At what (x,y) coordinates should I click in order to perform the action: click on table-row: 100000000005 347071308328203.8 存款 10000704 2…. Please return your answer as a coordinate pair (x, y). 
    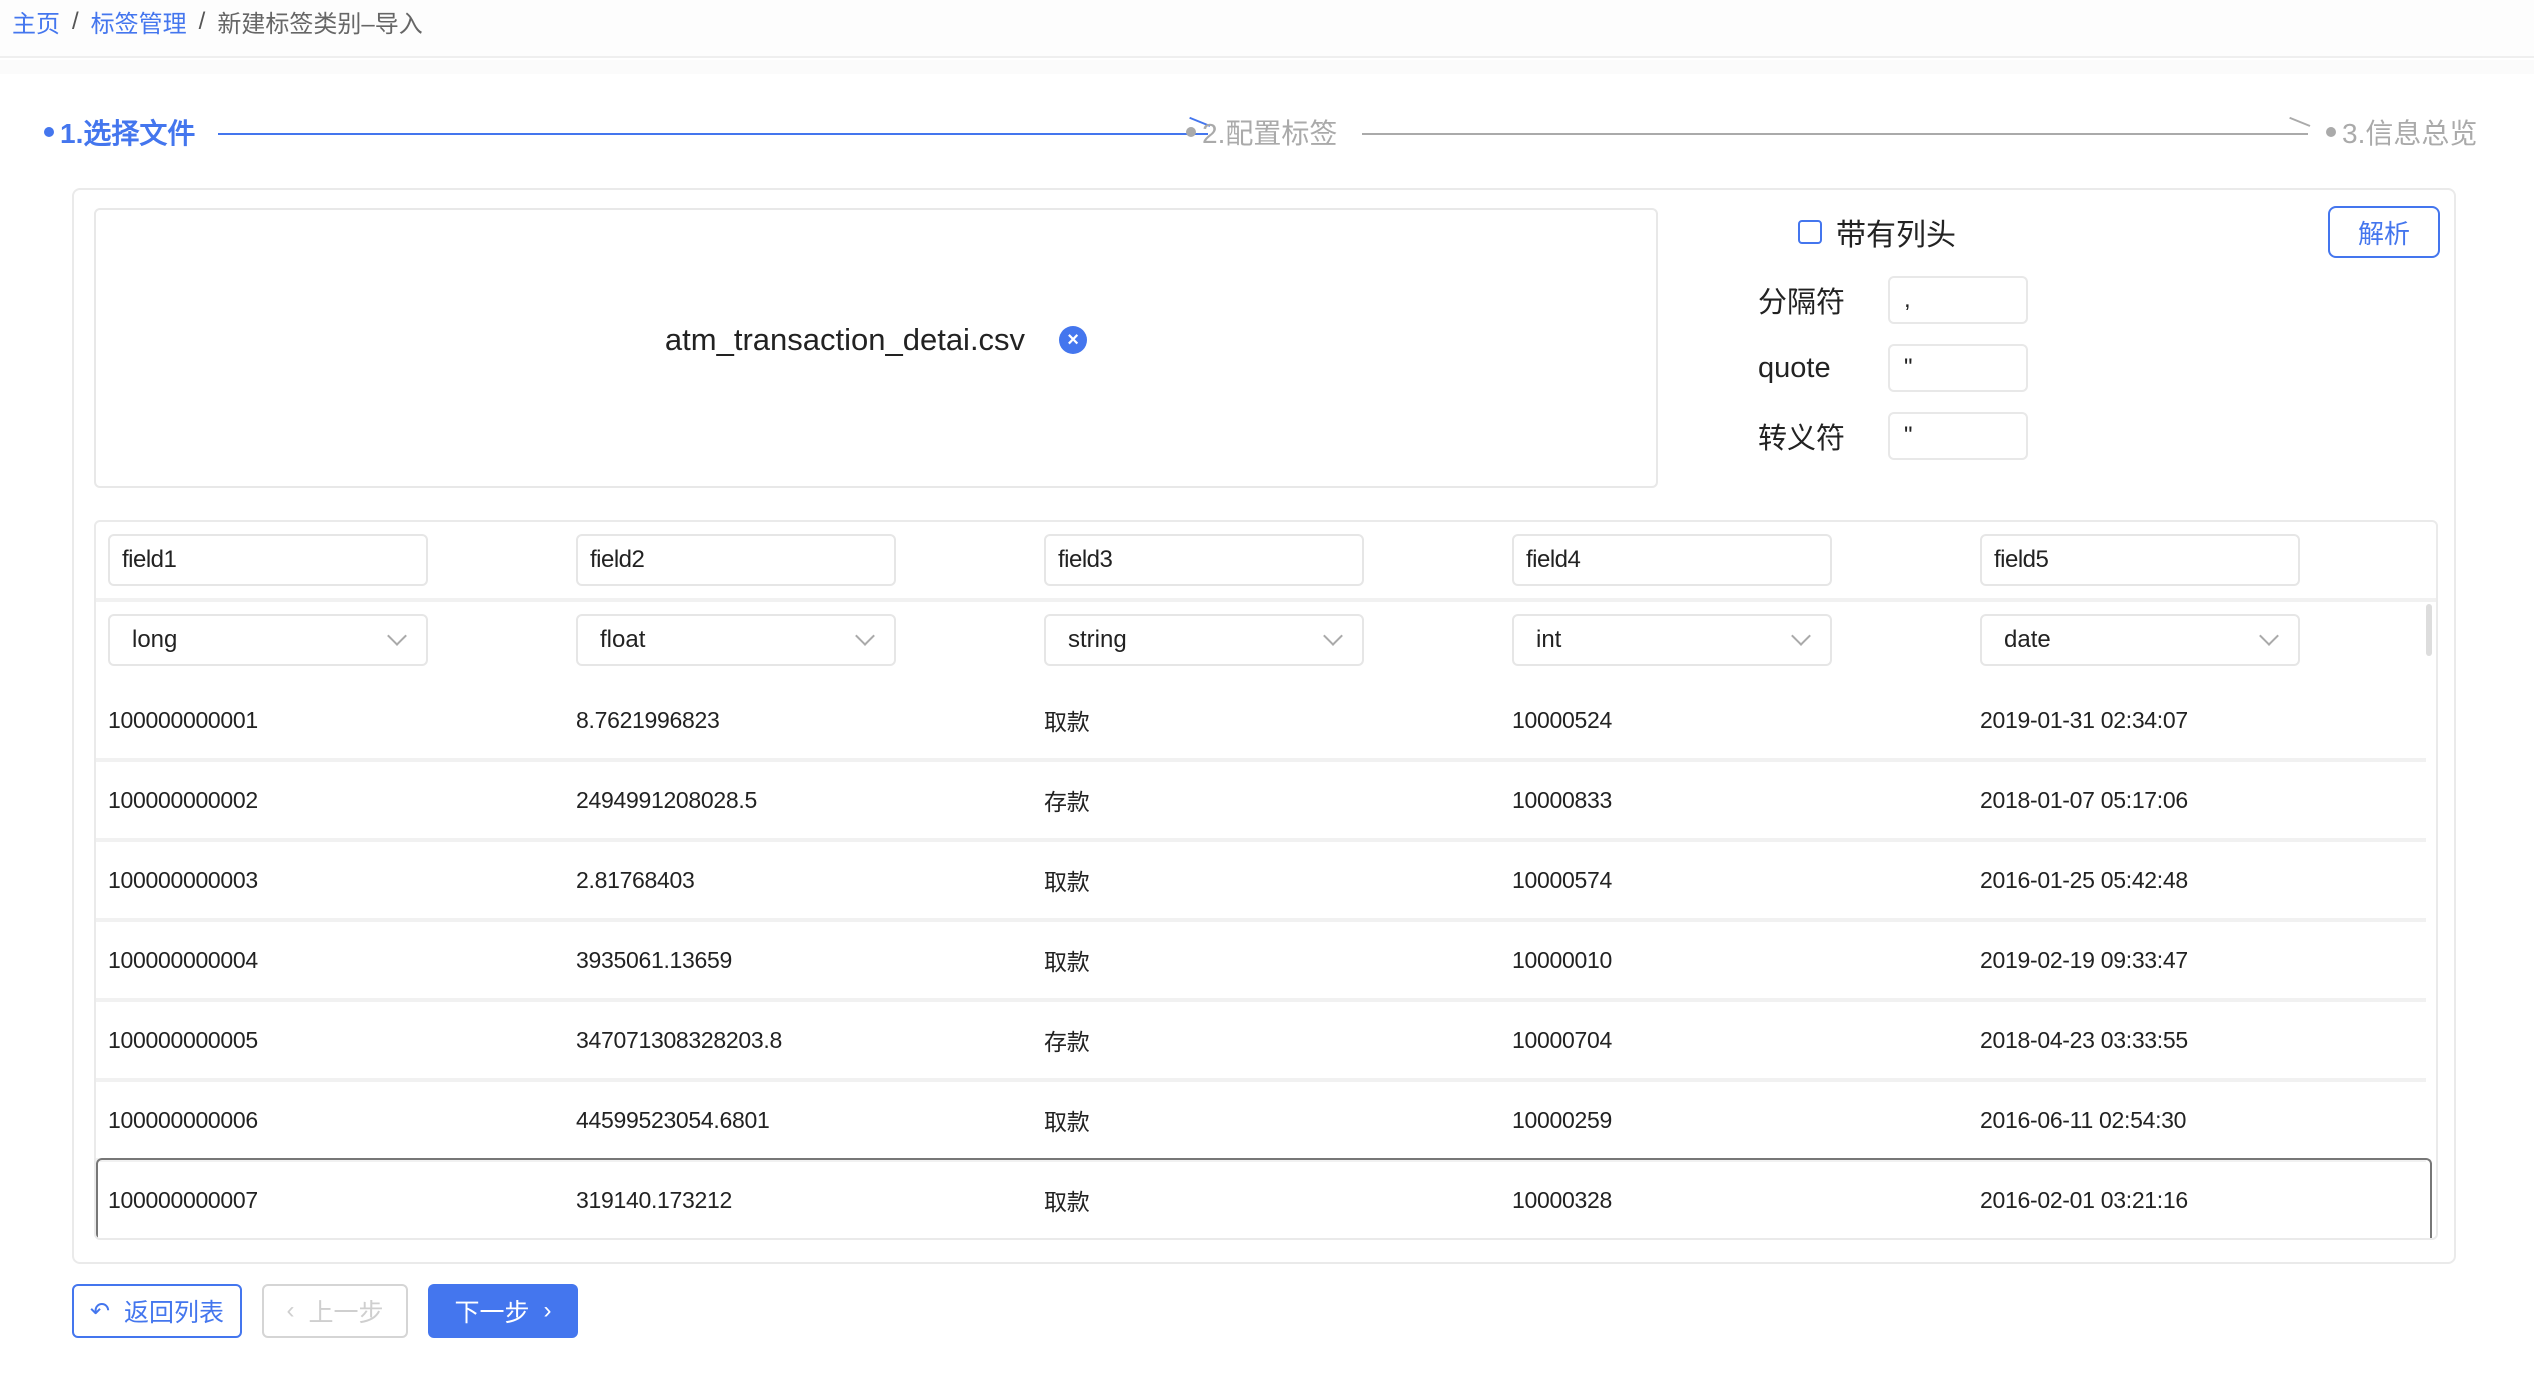
    Looking at the image, I should click on (1266, 1040).